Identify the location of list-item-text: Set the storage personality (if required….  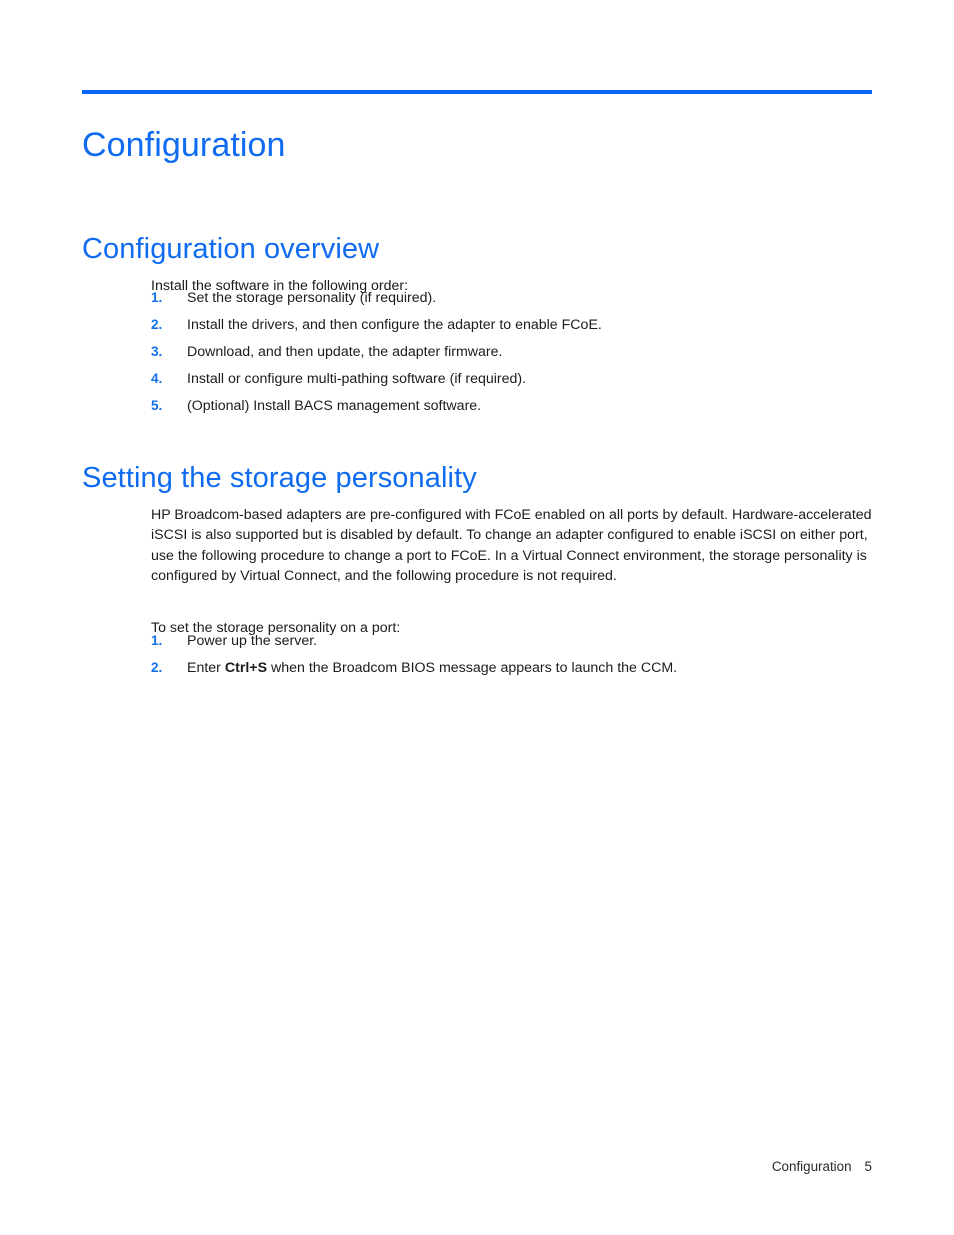
(312, 298).